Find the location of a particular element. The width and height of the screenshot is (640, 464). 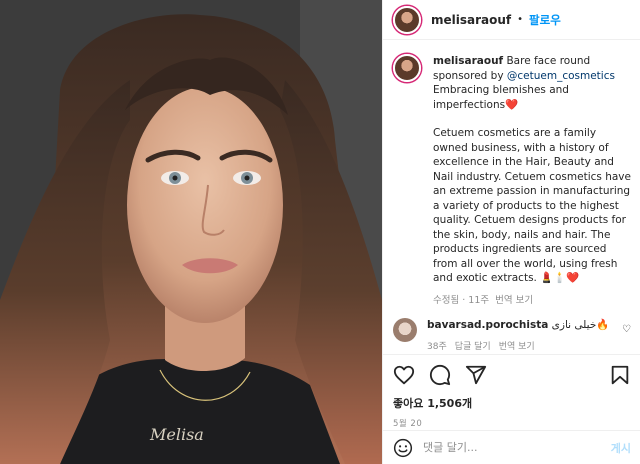

follow-button: 팔로우 is located at coordinates (545, 20).